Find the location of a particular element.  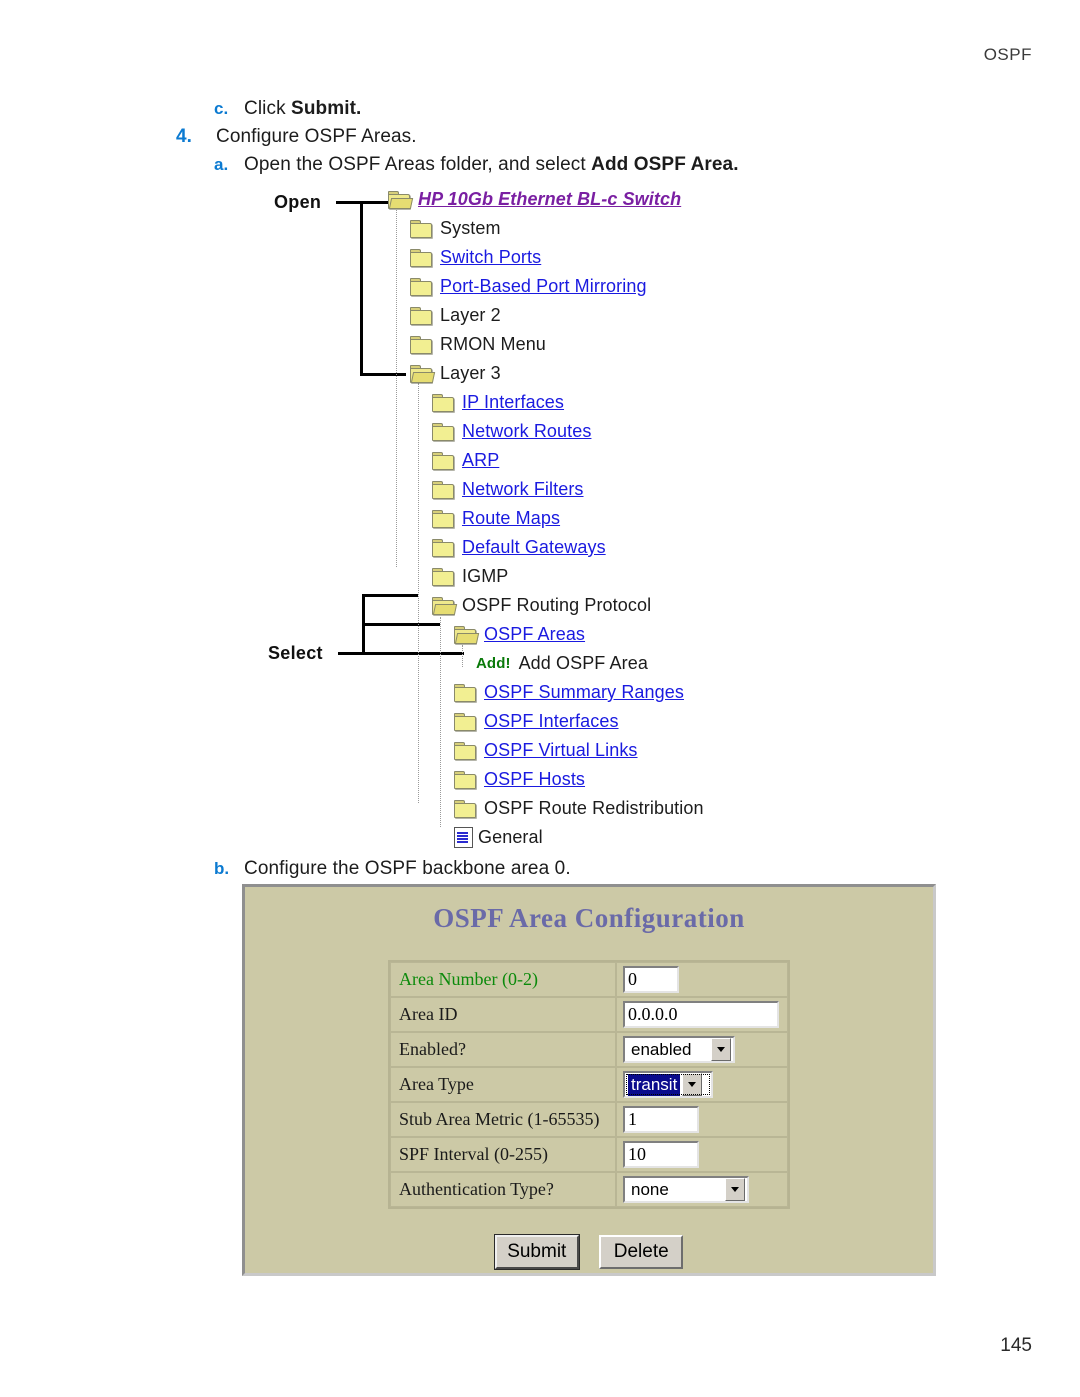

tree-node-hp-switch: HP 10Gb Ethernet BL-c Switch is located at coordinates (546, 199).